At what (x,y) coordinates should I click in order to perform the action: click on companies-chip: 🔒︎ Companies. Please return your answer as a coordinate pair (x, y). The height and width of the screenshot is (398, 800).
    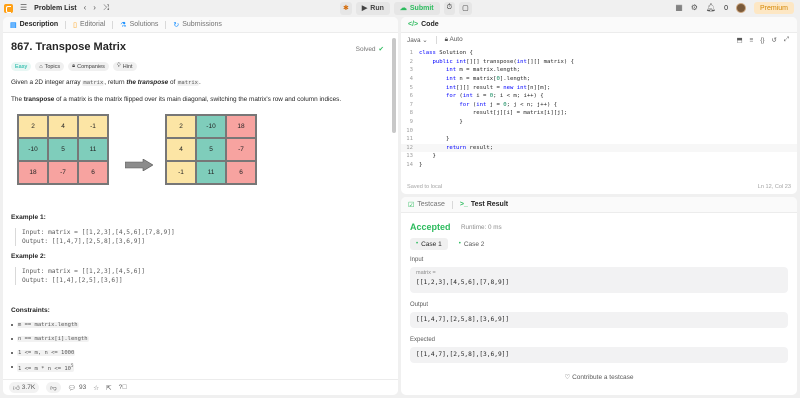
    Looking at the image, I should click on (88, 66).